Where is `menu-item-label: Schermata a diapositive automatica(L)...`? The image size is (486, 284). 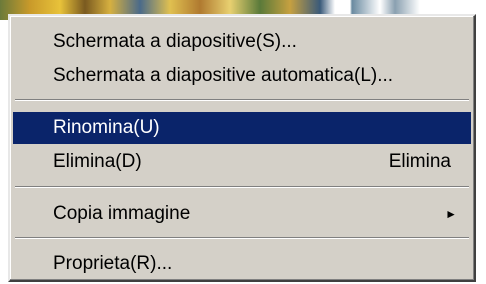
menu-item-label: Schermata a diapositive automatica(L)... is located at coordinates (223, 75).